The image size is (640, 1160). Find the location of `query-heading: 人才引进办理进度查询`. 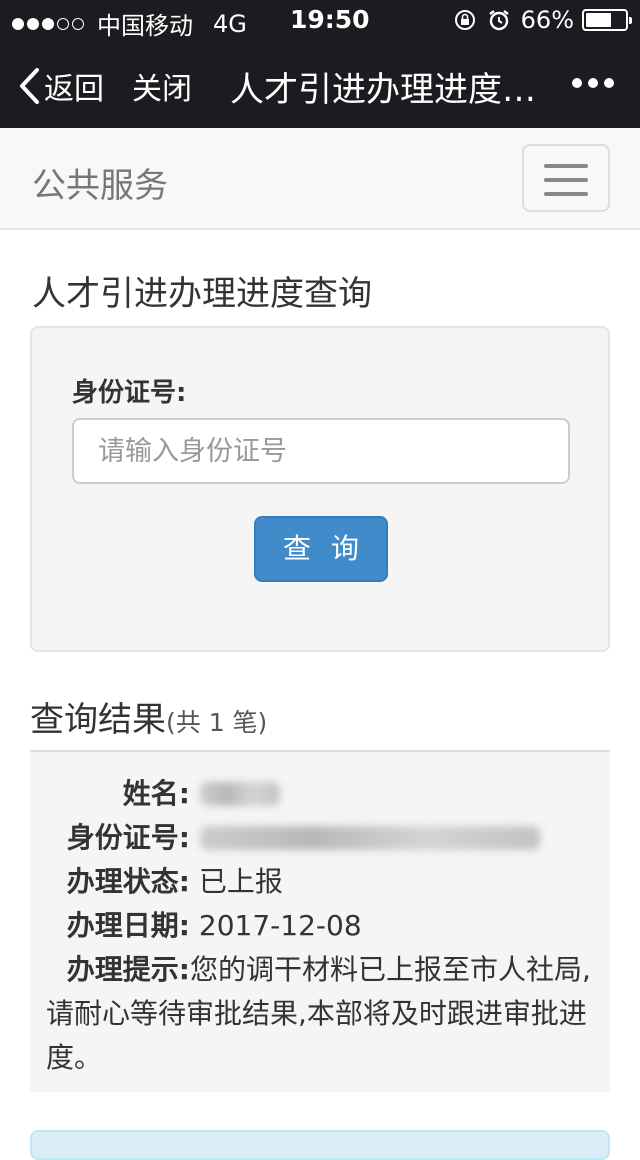

query-heading: 人才引进办理进度查询 is located at coordinates (202, 294).